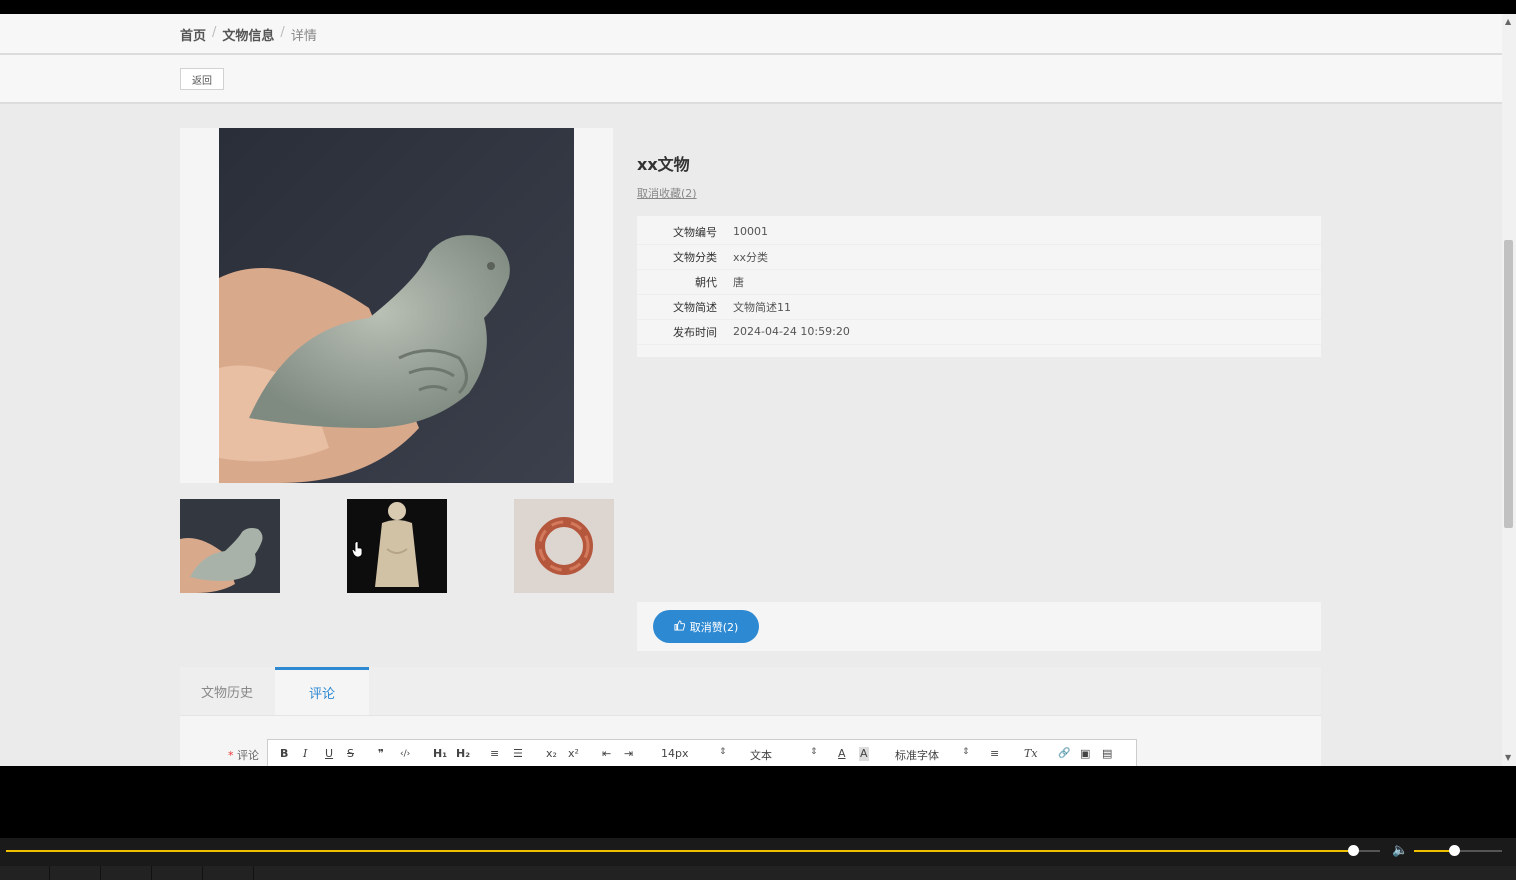 Image resolution: width=1516 pixels, height=880 pixels. What do you see at coordinates (738, 282) in the screenshot?
I see `info-value: 唐` at bounding box center [738, 282].